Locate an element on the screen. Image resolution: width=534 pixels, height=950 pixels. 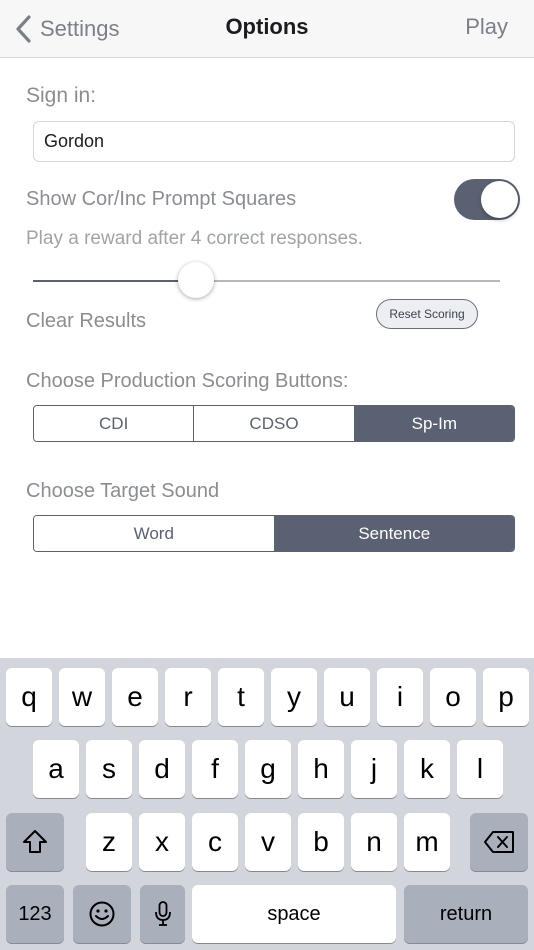
key-s: s is located at coordinates (109, 769).